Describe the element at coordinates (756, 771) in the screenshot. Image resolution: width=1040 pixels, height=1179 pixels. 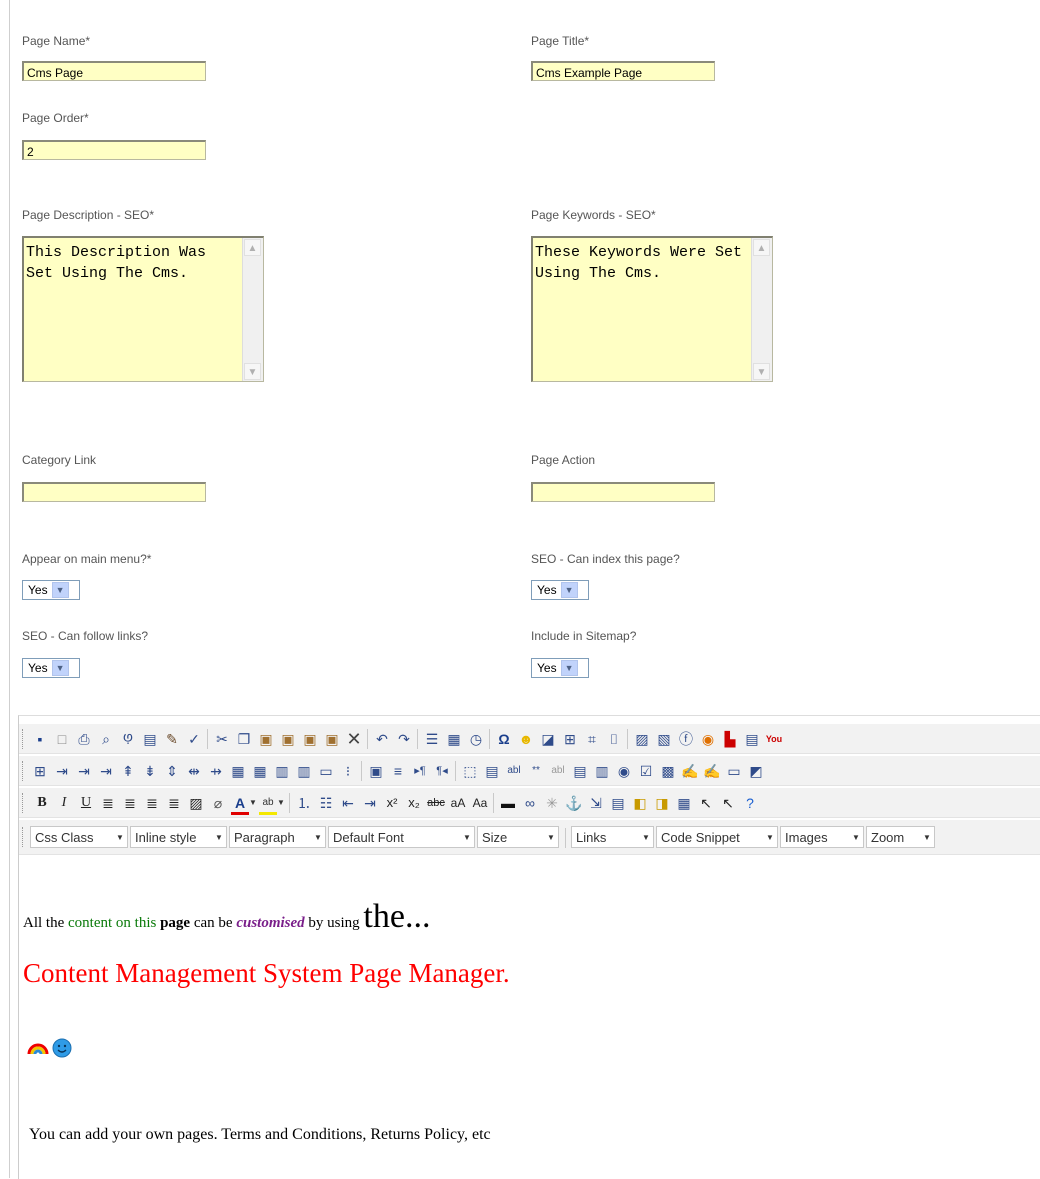
I see `properties-icon: ◩` at that location.